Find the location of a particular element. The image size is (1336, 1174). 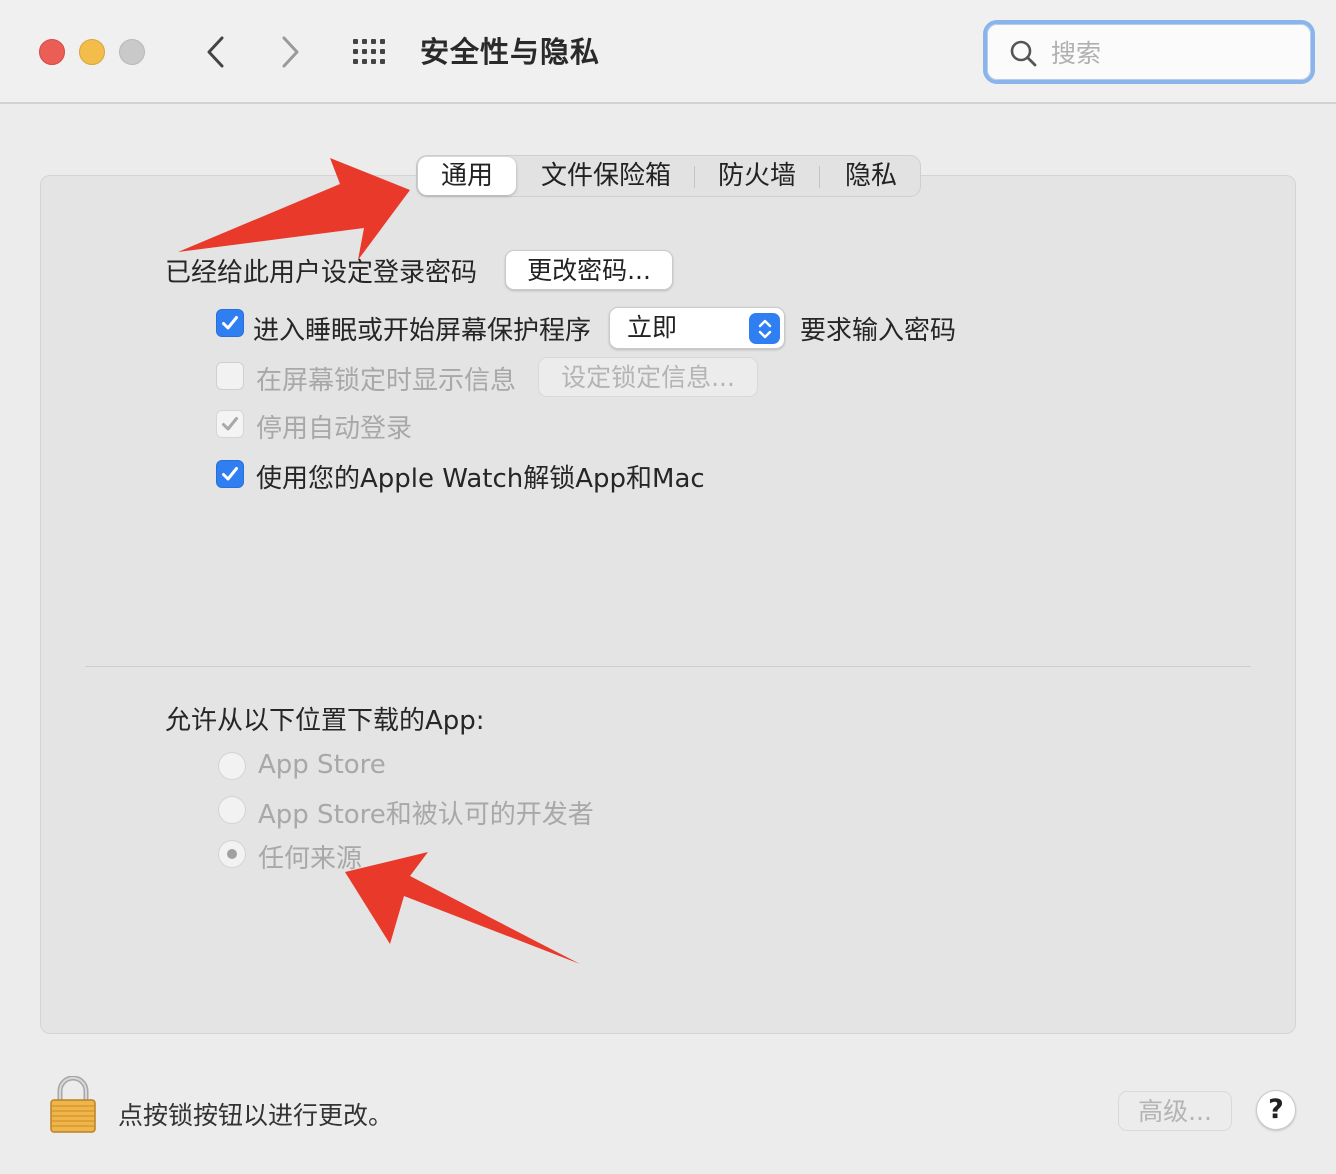

require-password-suffix: 要求输入密码 is located at coordinates (878, 331).